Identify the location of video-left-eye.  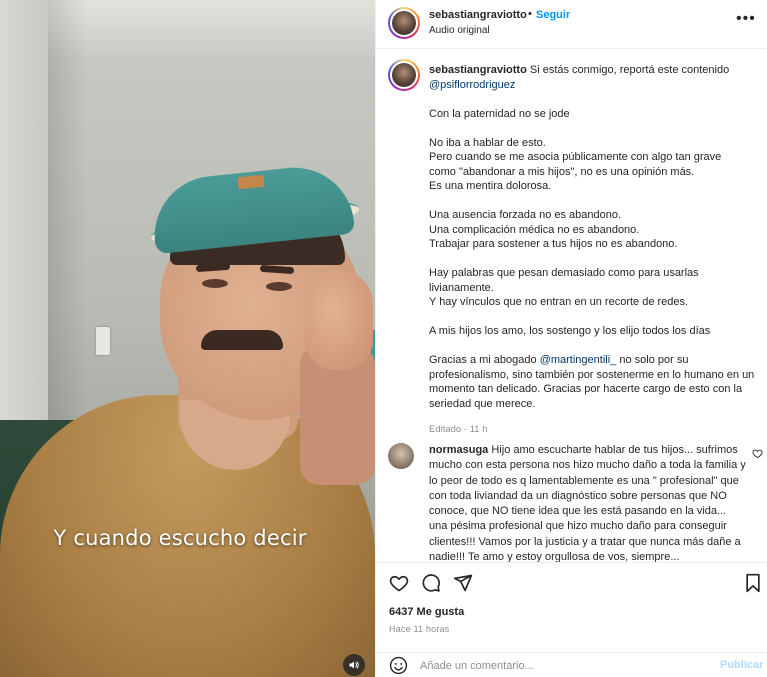
(215, 283).